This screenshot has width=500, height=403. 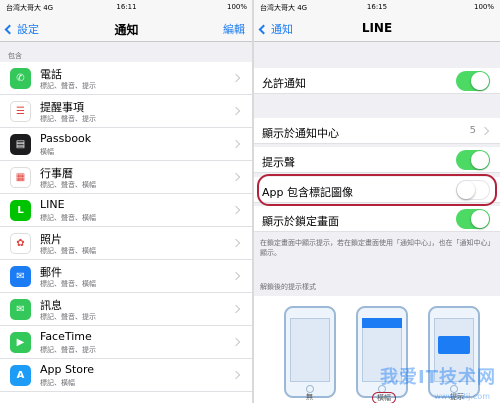 What do you see at coordinates (67, 369) in the screenshot?
I see `app-name: App Store` at bounding box center [67, 369].